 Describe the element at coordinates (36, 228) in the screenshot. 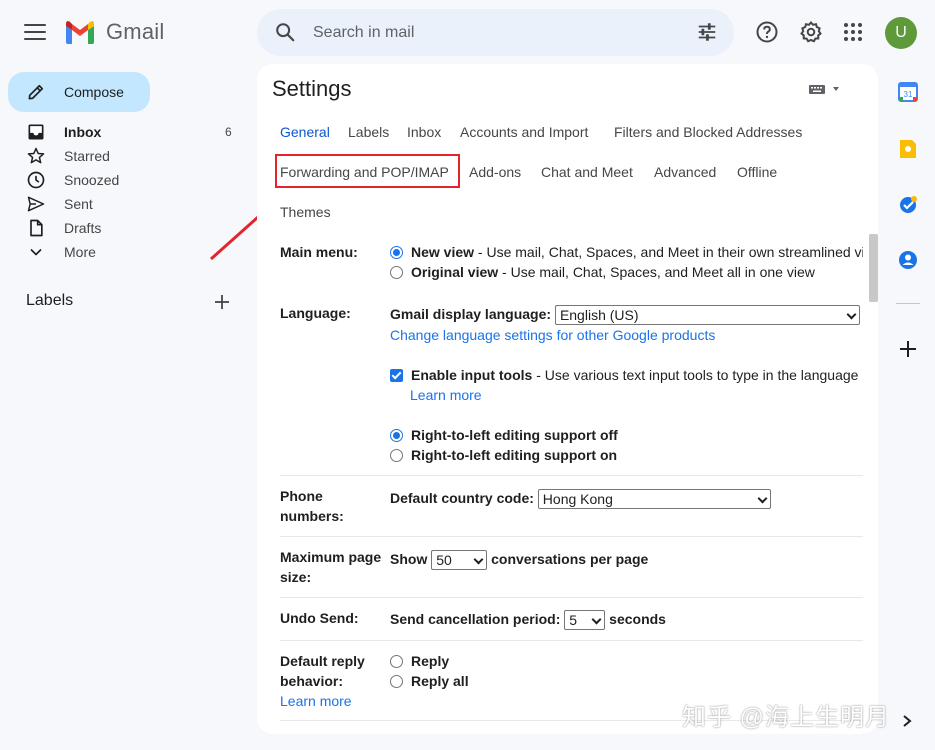

I see `draft-icon` at that location.